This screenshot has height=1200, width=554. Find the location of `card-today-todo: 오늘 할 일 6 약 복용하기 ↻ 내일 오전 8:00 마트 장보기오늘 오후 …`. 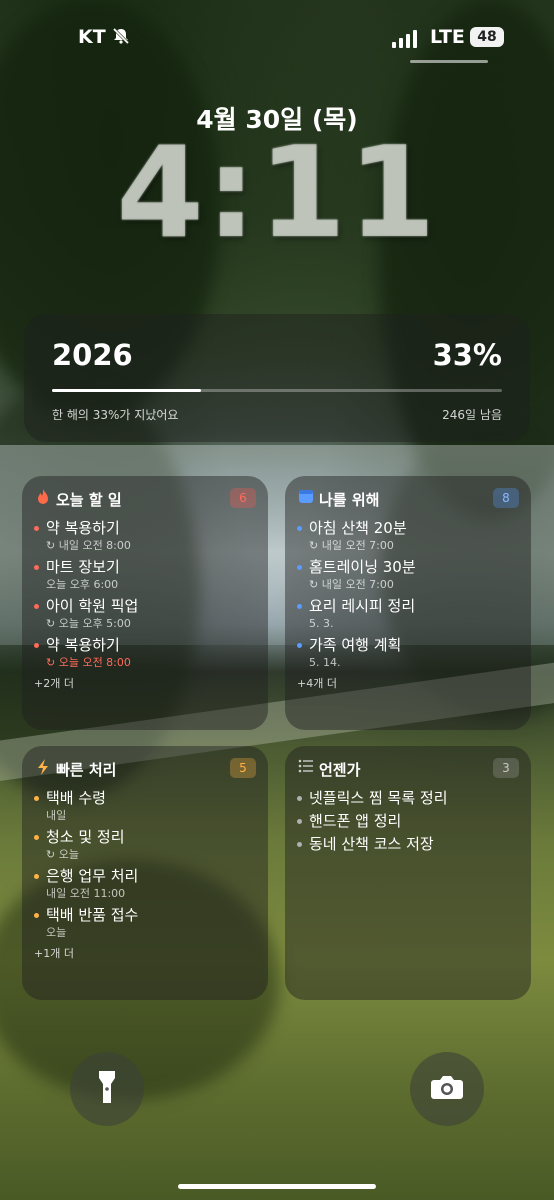

card-today-todo: 오늘 할 일 6 약 복용하기 ↻ 내일 오전 8:00 마트 장보기오늘 오후 … is located at coordinates (145, 603).